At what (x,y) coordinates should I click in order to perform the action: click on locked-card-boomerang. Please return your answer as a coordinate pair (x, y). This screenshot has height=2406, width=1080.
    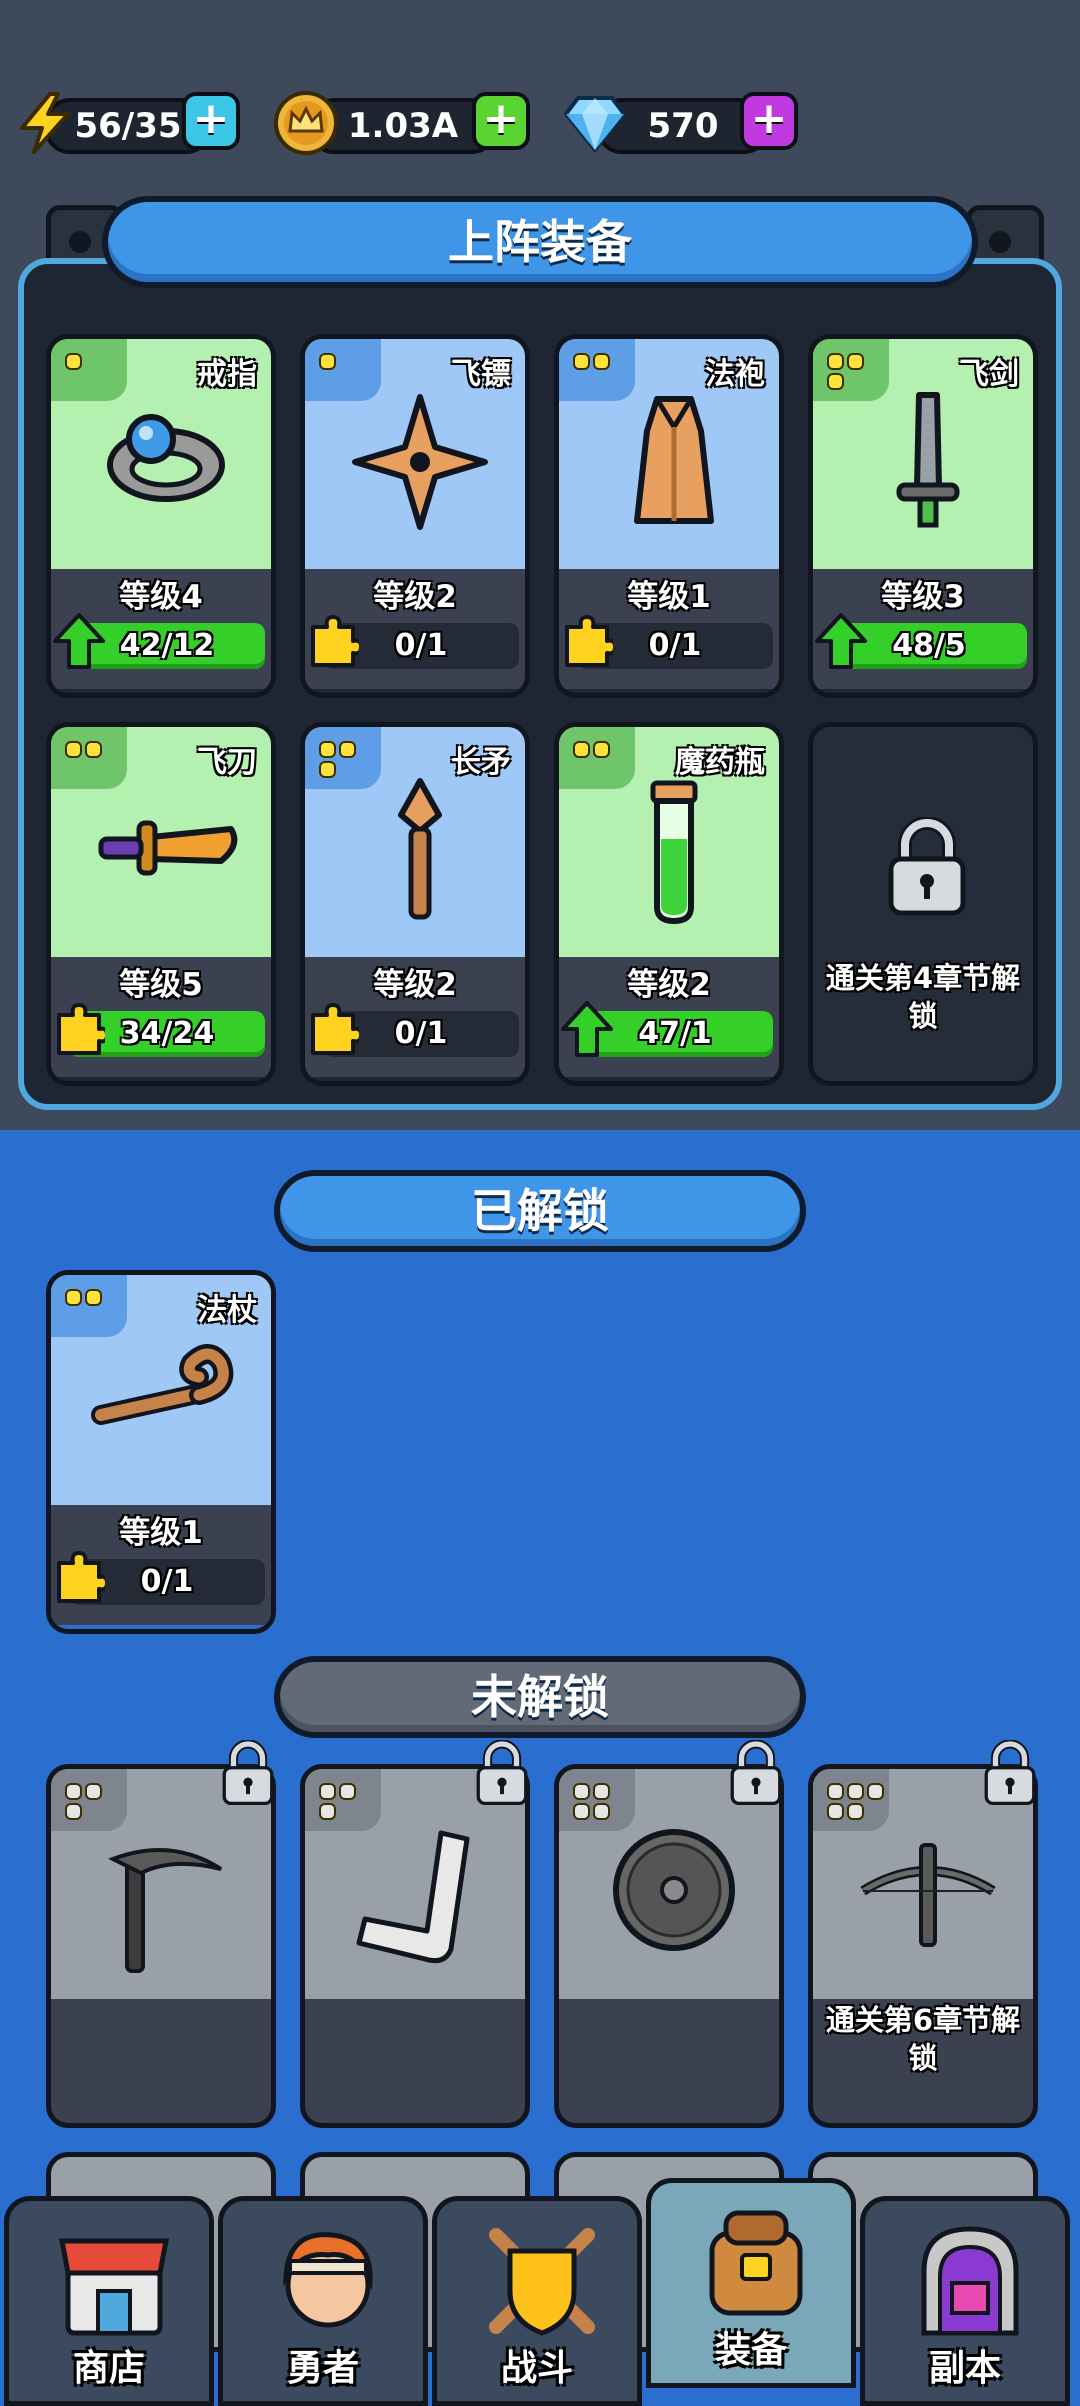
    Looking at the image, I should click on (415, 1946).